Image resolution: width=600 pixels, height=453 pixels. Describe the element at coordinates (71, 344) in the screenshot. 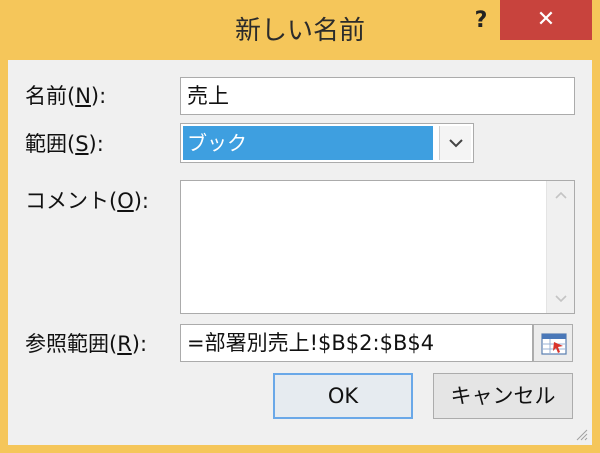

I see `refers-to-label-pre: 参照範囲(` at that location.